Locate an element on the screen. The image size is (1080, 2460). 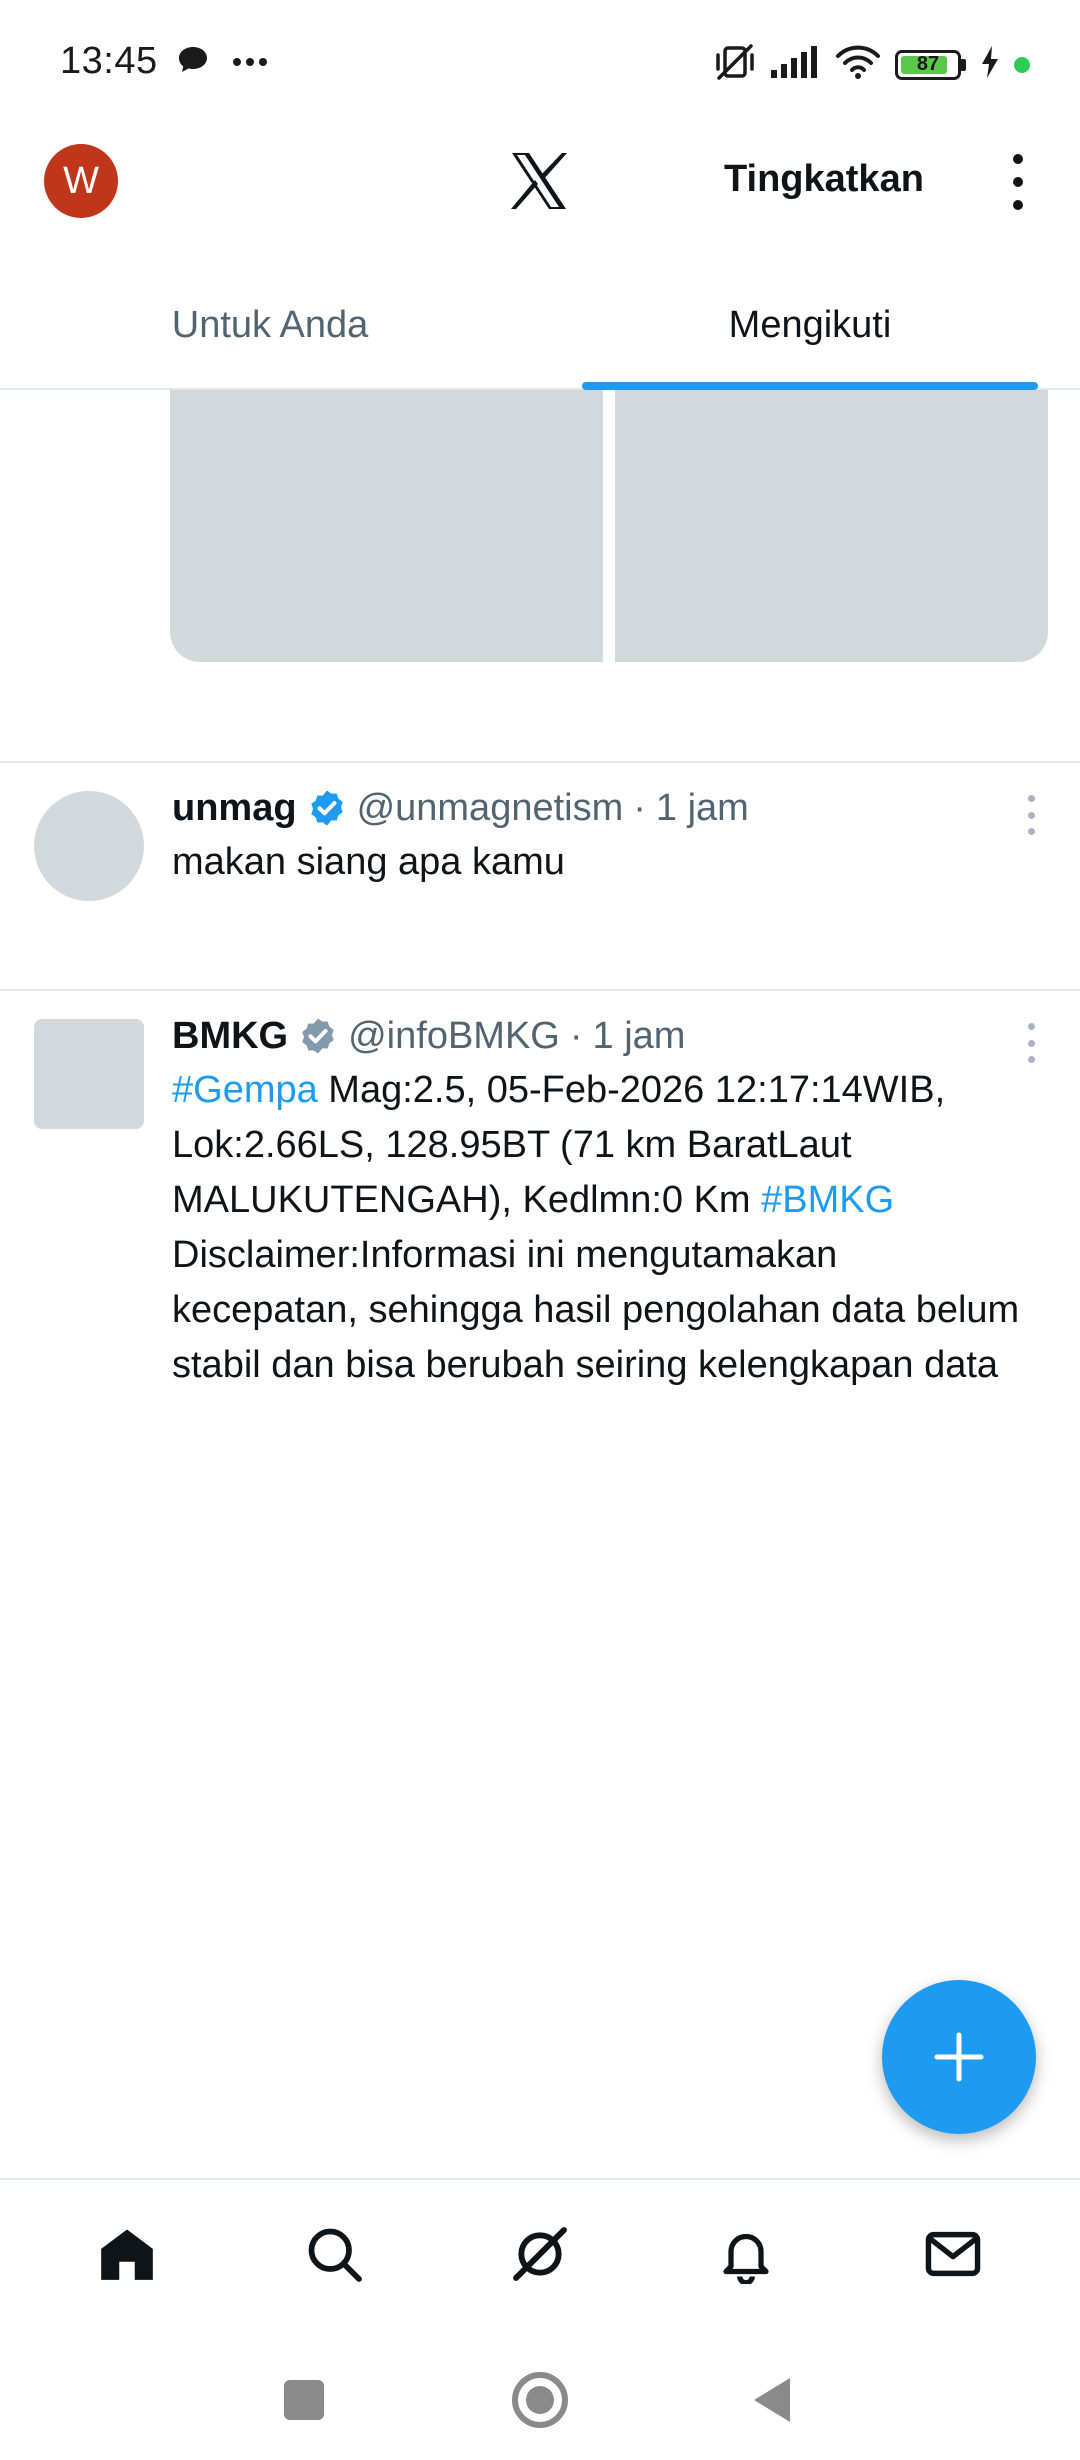
back-icon is located at coordinates (772, 2400).